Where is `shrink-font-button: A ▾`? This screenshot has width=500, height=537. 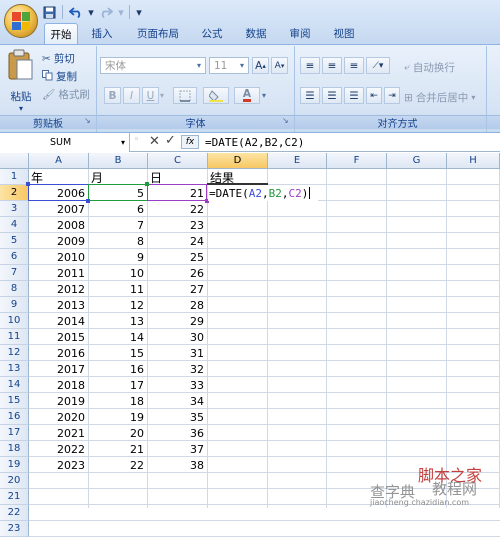 shrink-font-button: A ▾ is located at coordinates (279, 65).